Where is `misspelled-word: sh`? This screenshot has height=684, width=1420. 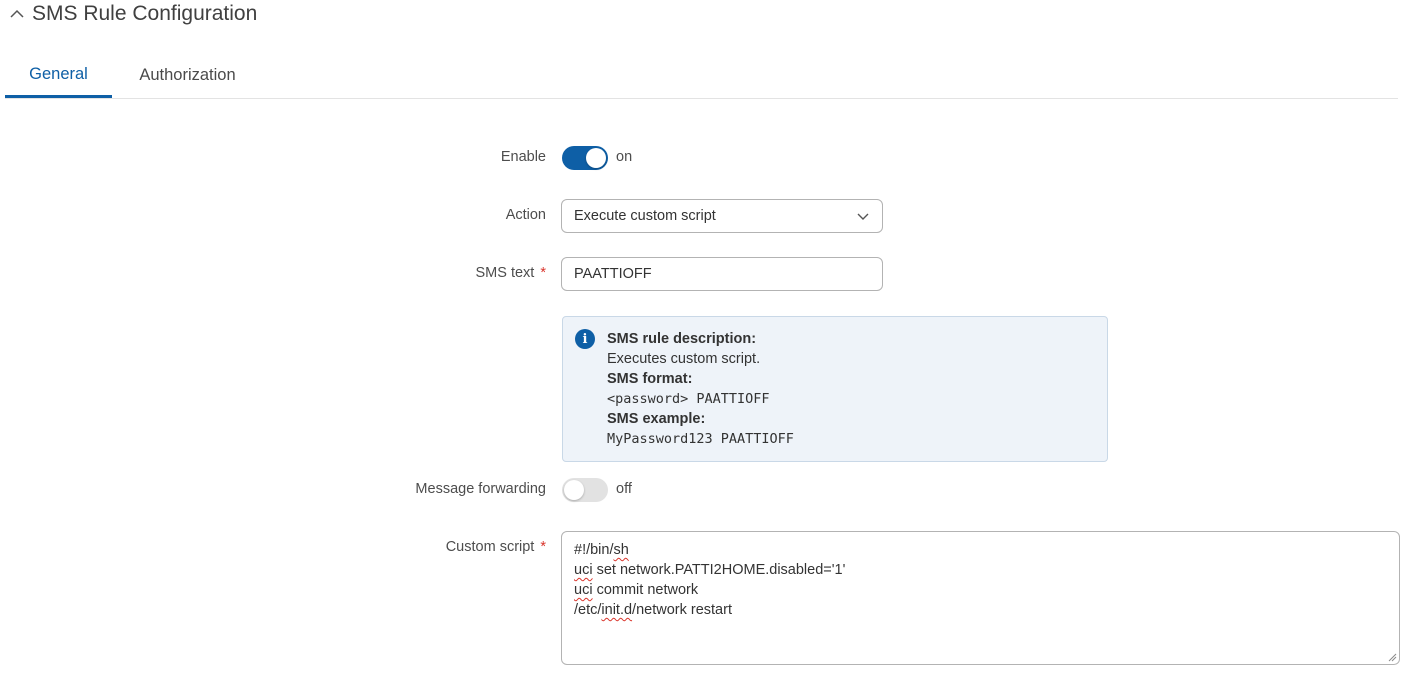
misspelled-word: sh is located at coordinates (621, 550).